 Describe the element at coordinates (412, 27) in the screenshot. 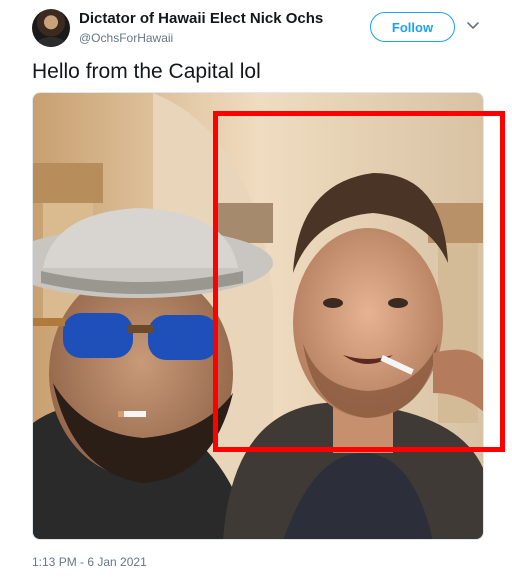

I see `follow-button: Follow` at that location.